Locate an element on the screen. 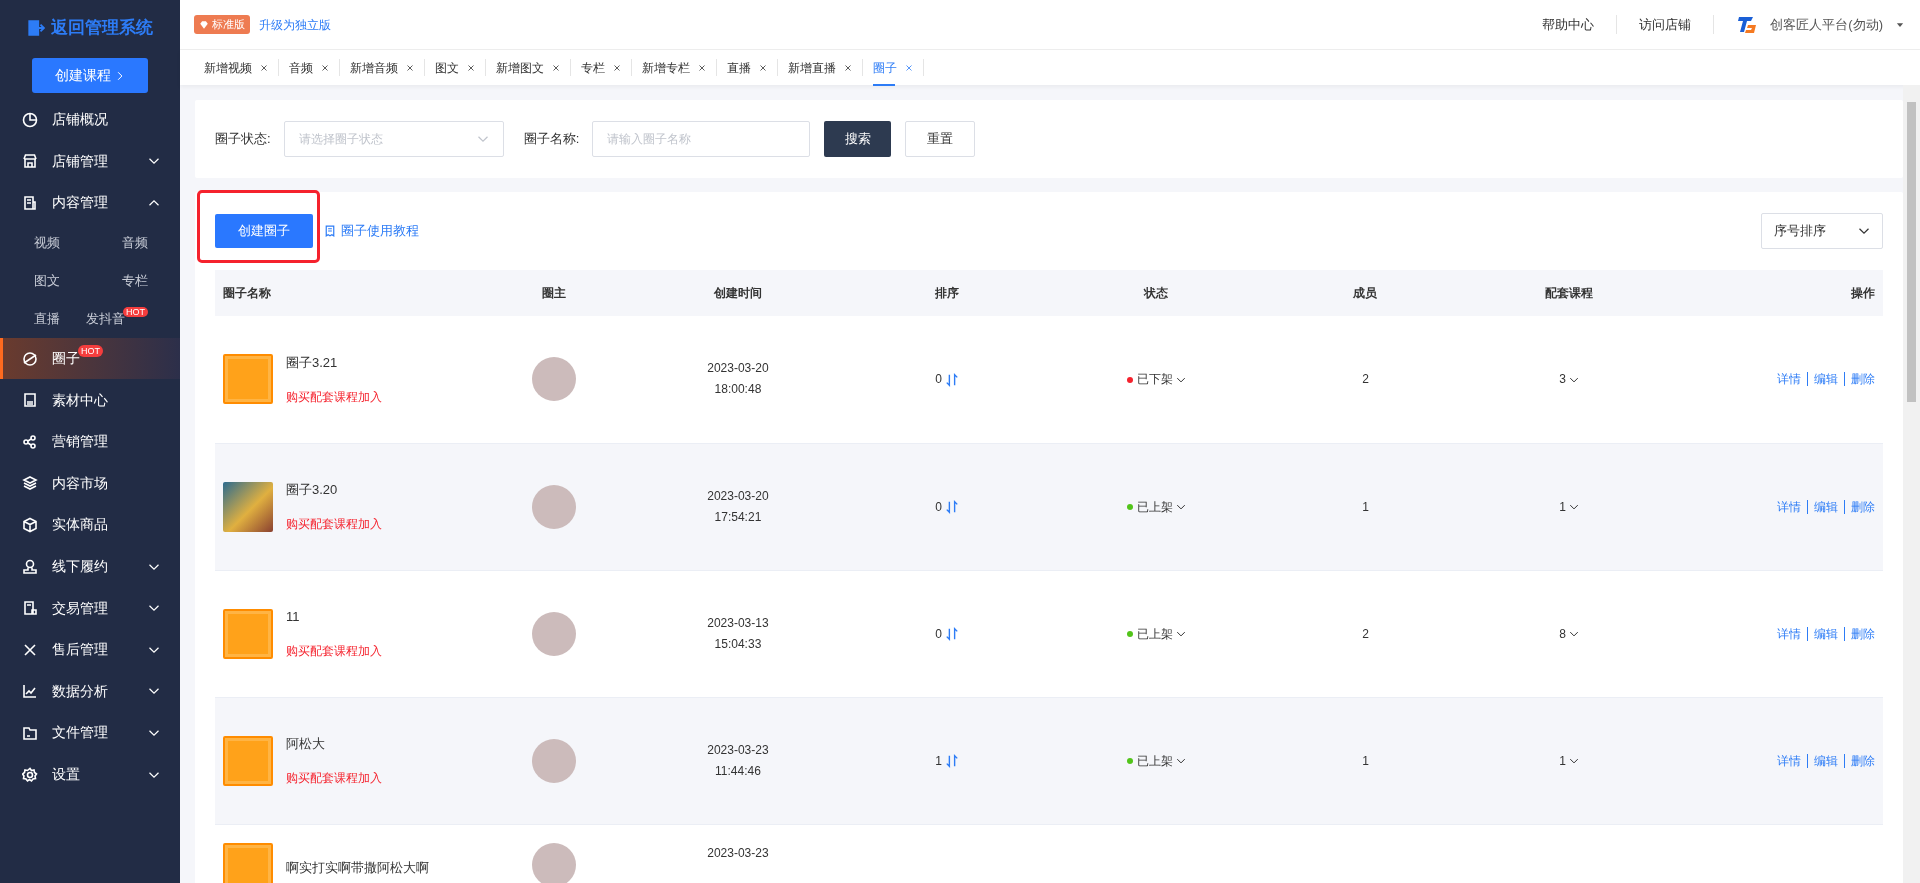 The width and height of the screenshot is (1920, 883). circle-name: 11 is located at coordinates (293, 616).